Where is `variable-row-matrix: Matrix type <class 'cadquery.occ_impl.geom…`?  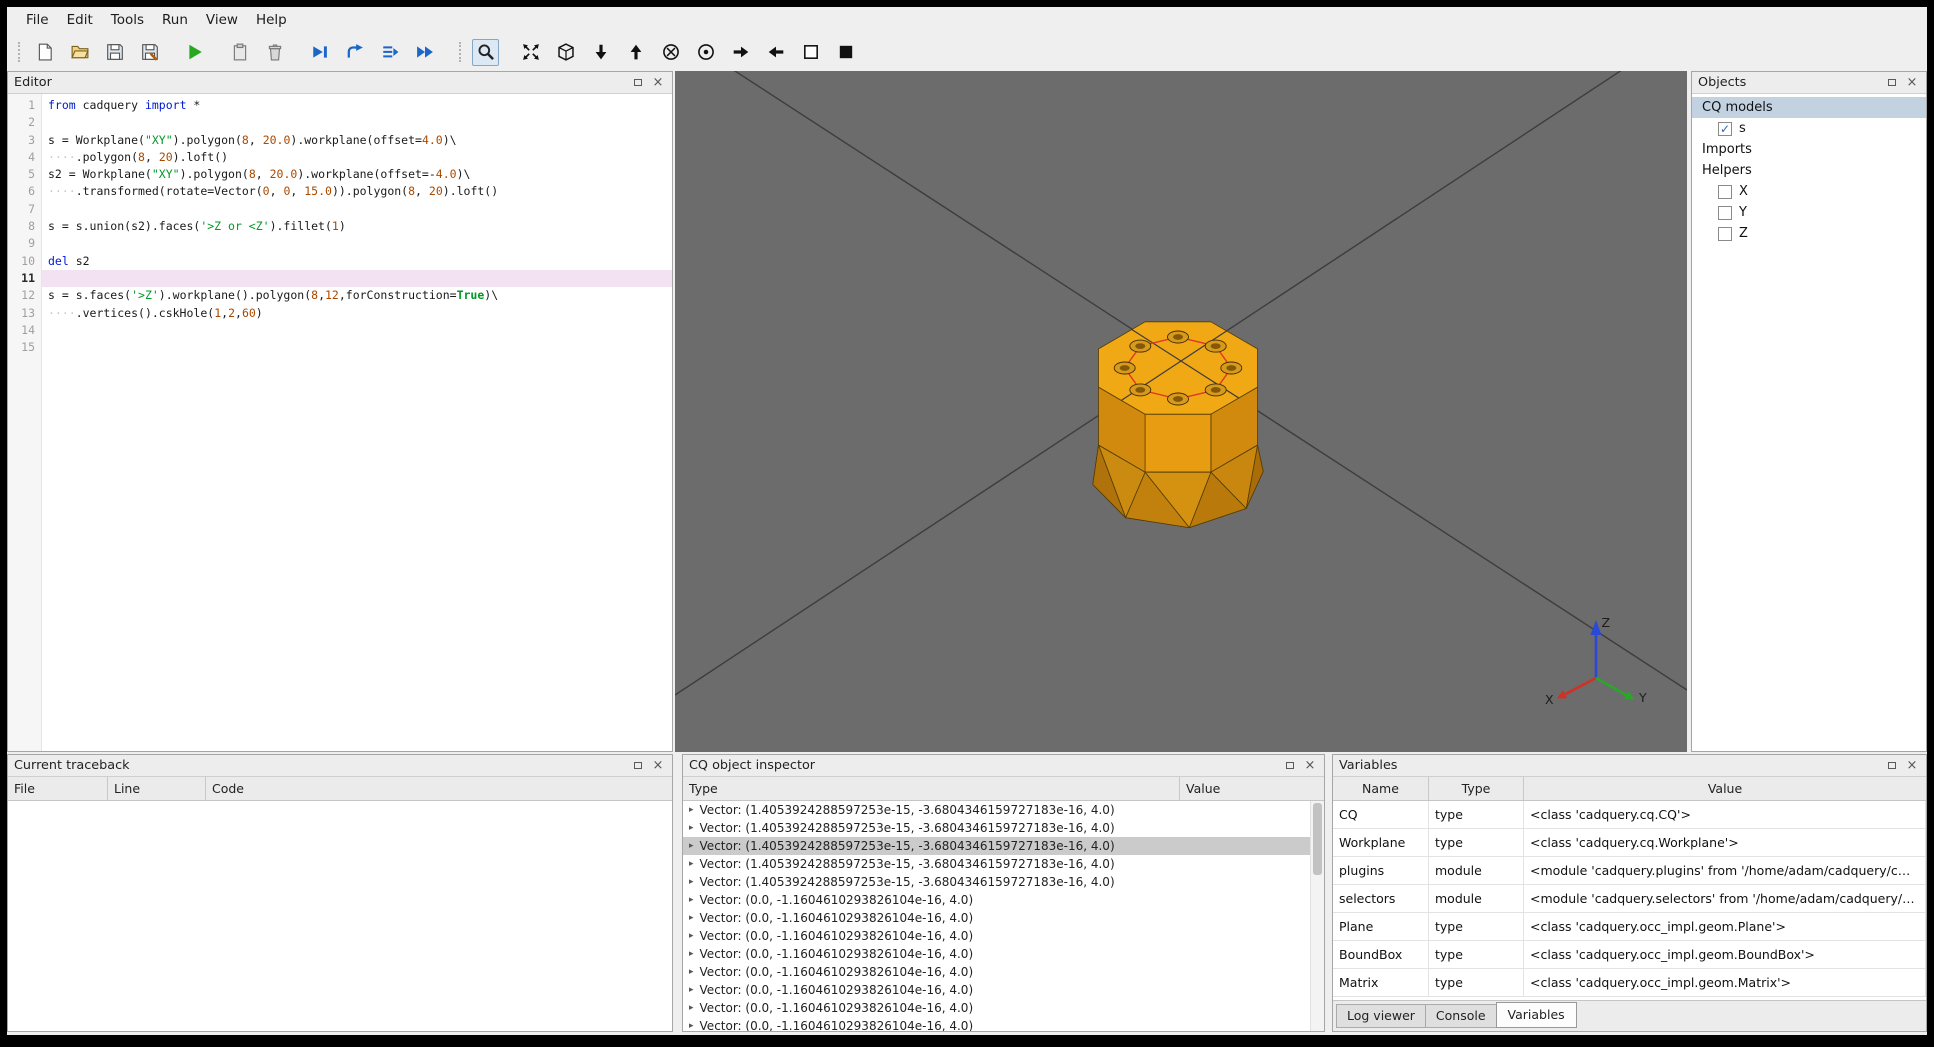 variable-row-matrix: Matrix type <class 'cadquery.occ_impl.geom… is located at coordinates (1629, 983).